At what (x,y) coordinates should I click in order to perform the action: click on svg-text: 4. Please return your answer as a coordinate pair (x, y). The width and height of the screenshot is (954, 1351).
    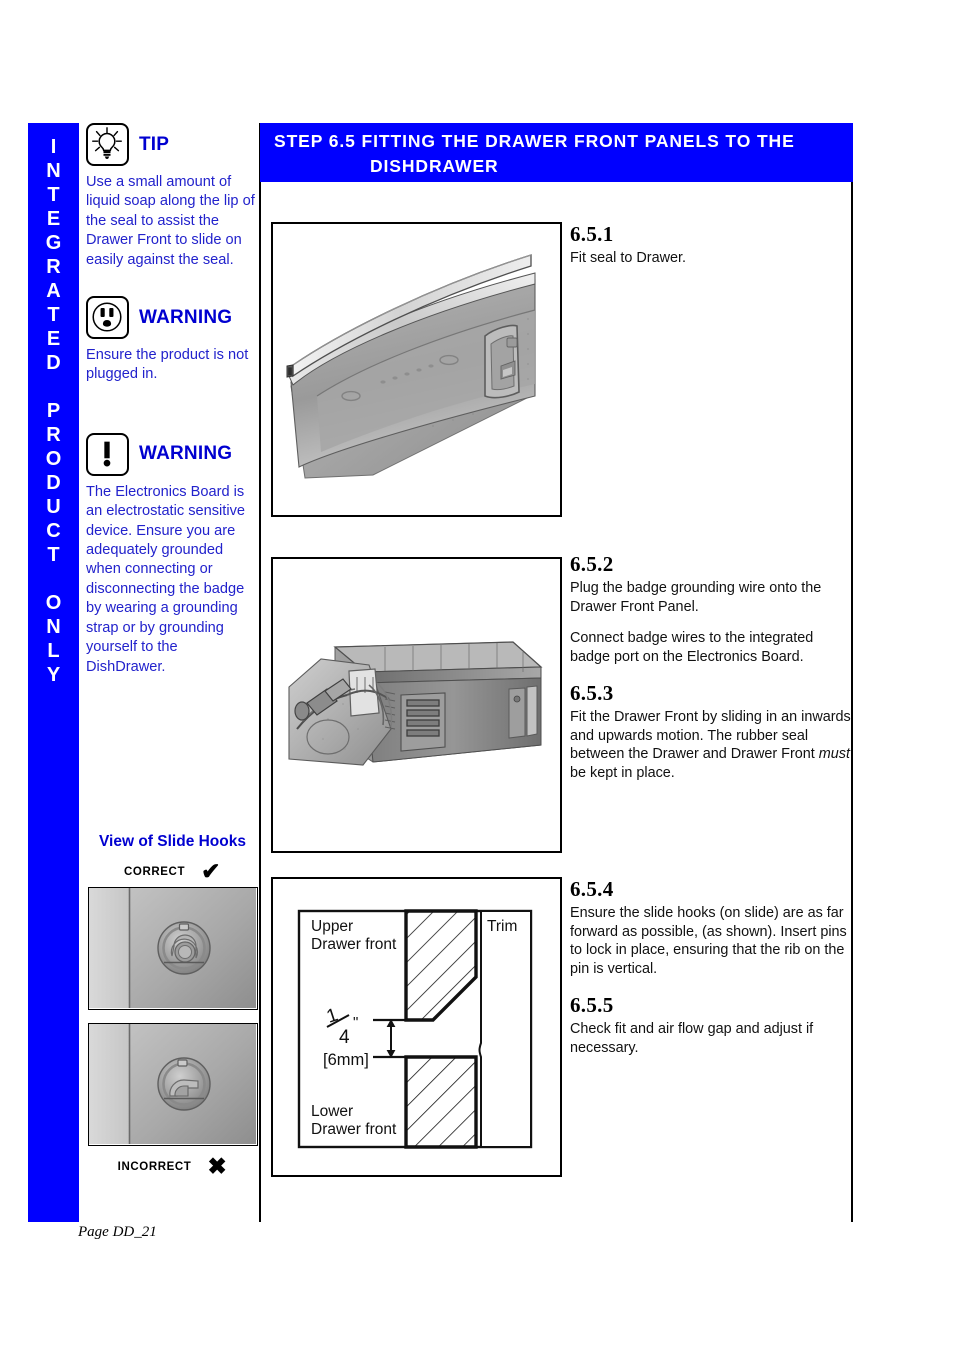
    Looking at the image, I should click on (344, 1037).